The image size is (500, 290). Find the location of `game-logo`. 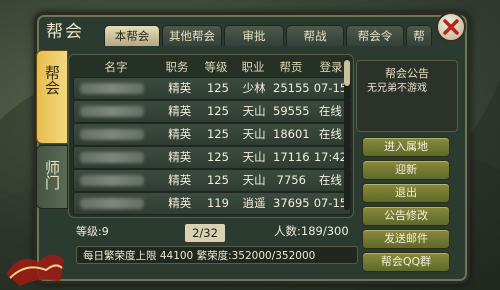

game-logo is located at coordinates (35, 270).